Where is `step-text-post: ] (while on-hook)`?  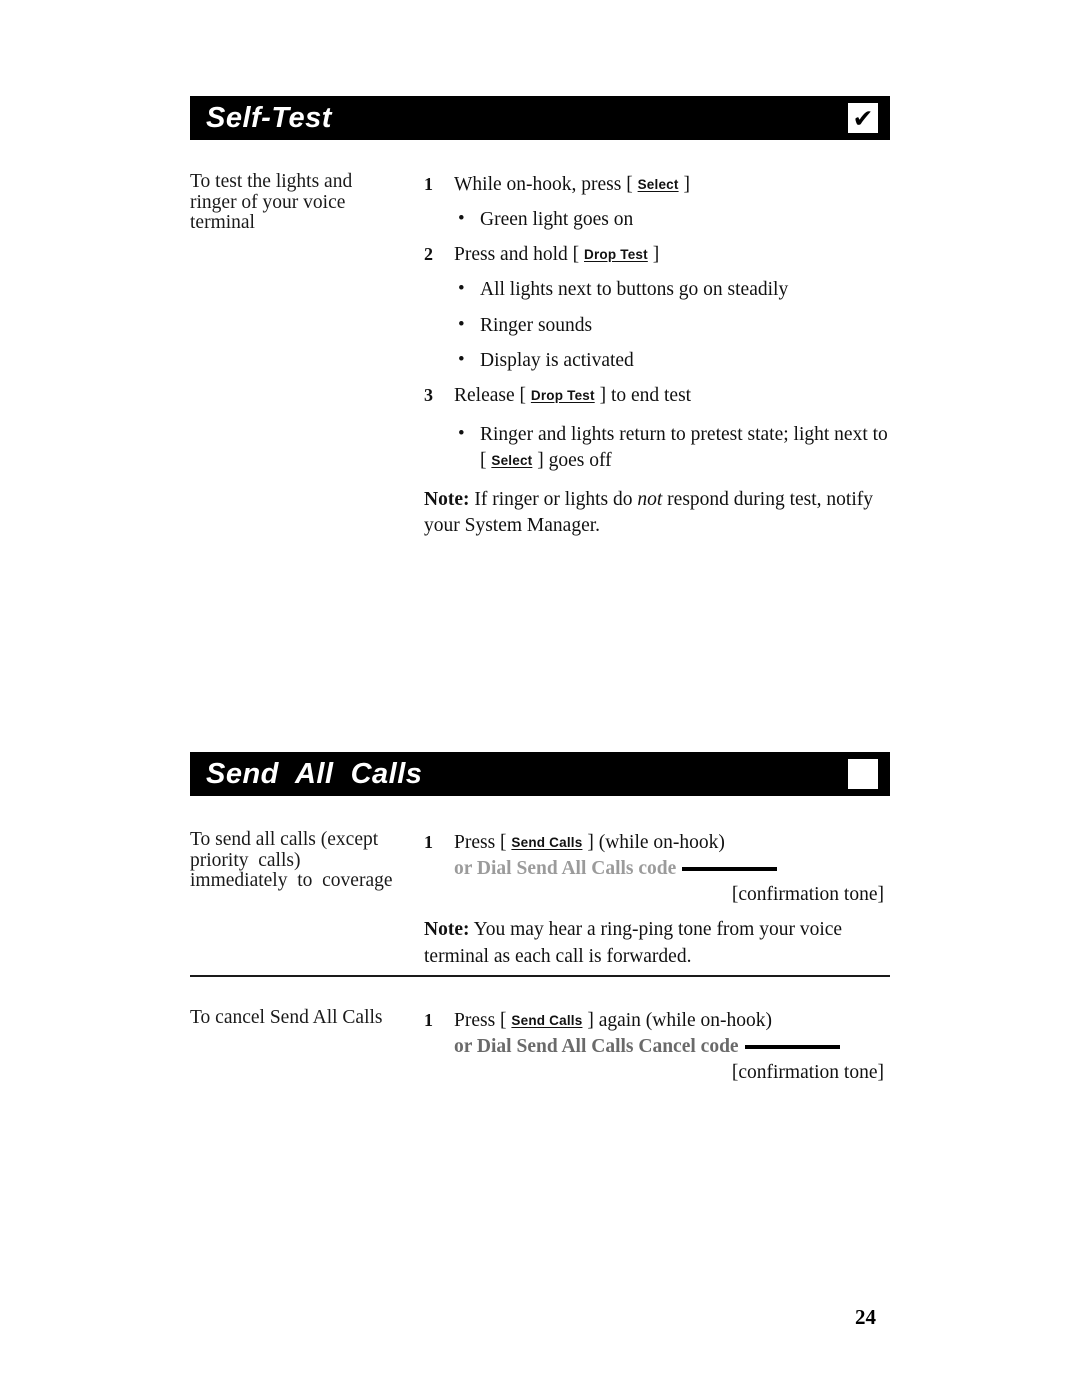 step-text-post: ] (while on-hook) is located at coordinates (653, 842).